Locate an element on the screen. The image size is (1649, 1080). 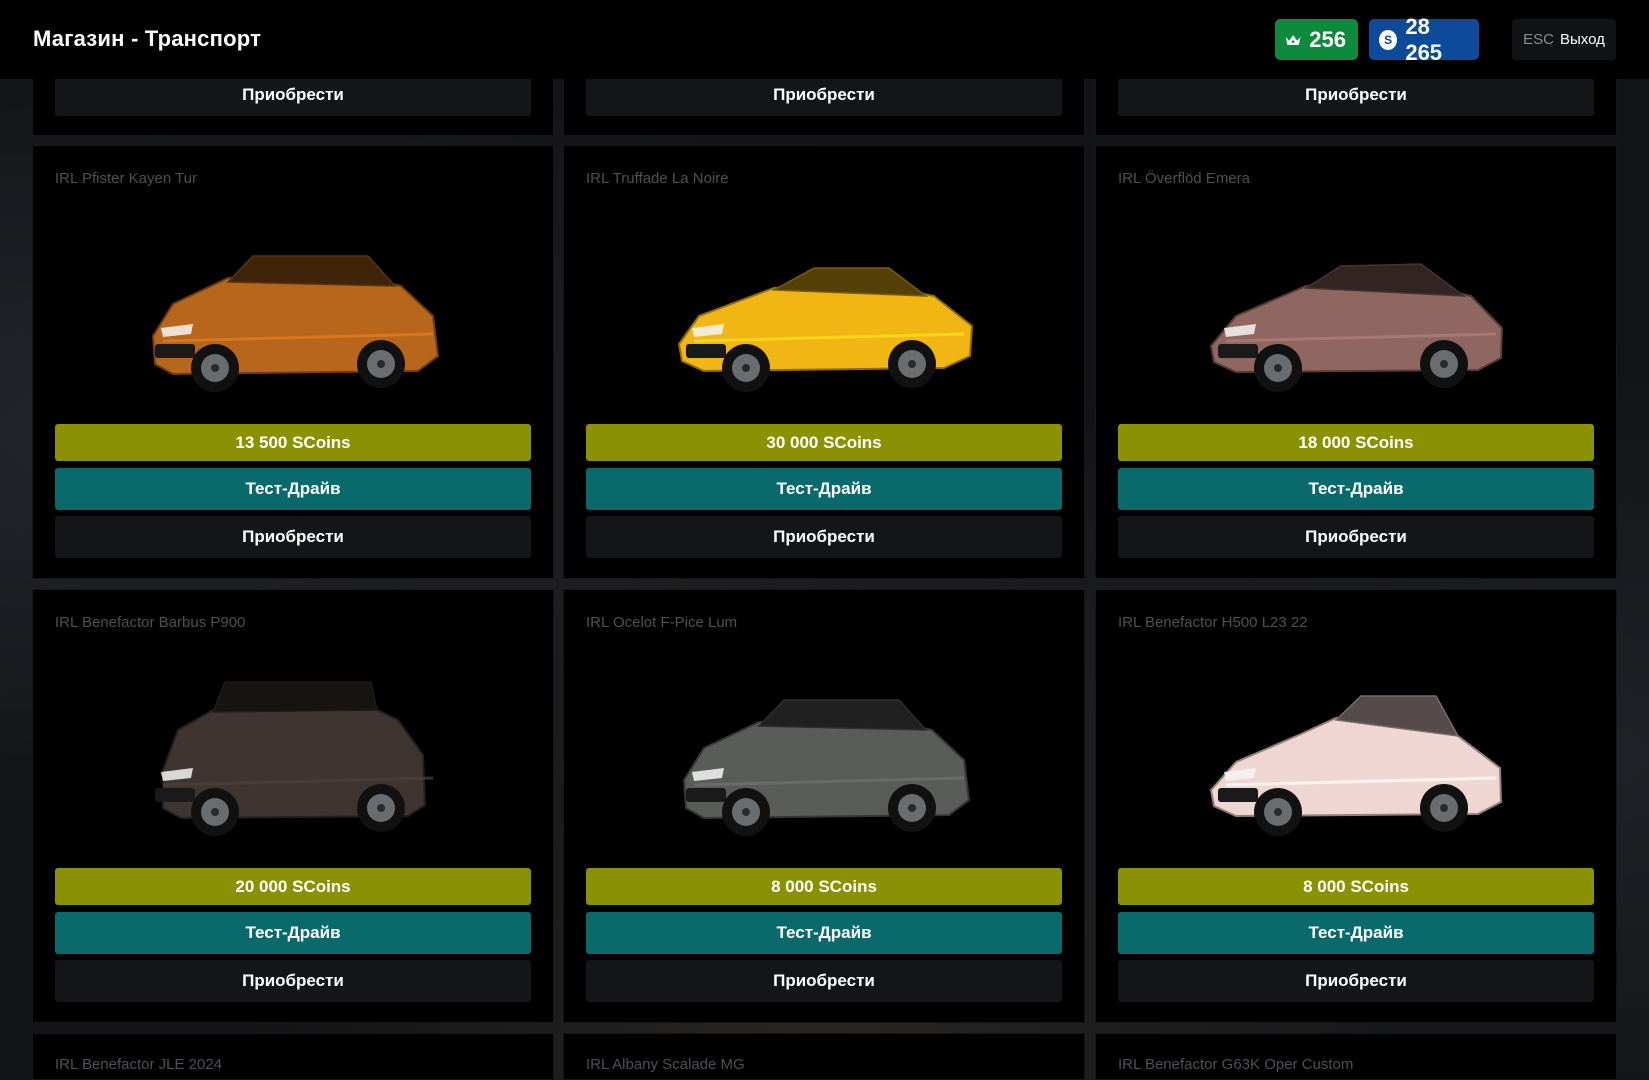
vehicle-name: IRL Truffade La Noire is located at coordinates (657, 178).